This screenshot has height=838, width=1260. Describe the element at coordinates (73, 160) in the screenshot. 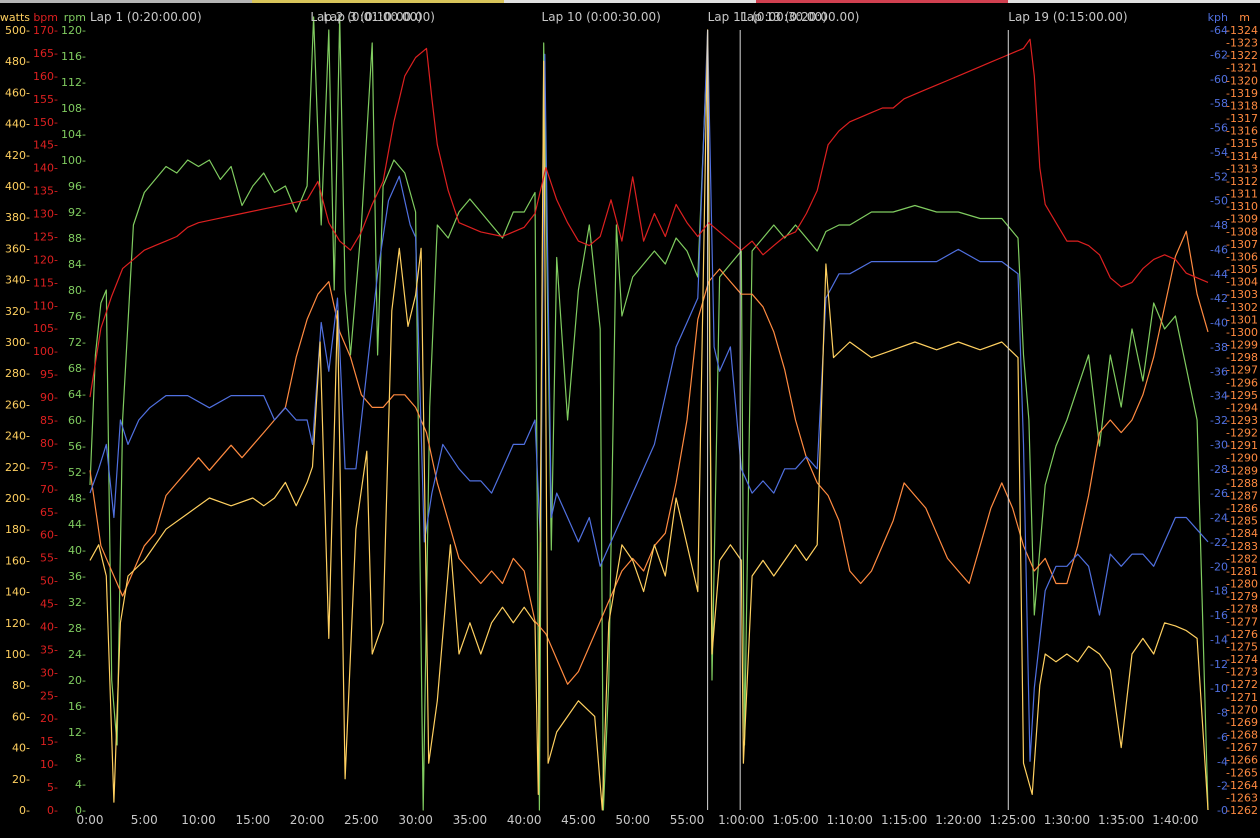

I see `cadence-tick-label: 100-` at that location.